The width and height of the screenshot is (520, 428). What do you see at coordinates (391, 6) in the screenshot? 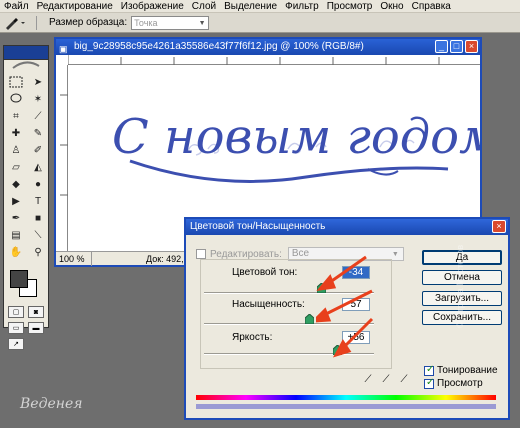
I see `menu-window: Окно` at bounding box center [391, 6].